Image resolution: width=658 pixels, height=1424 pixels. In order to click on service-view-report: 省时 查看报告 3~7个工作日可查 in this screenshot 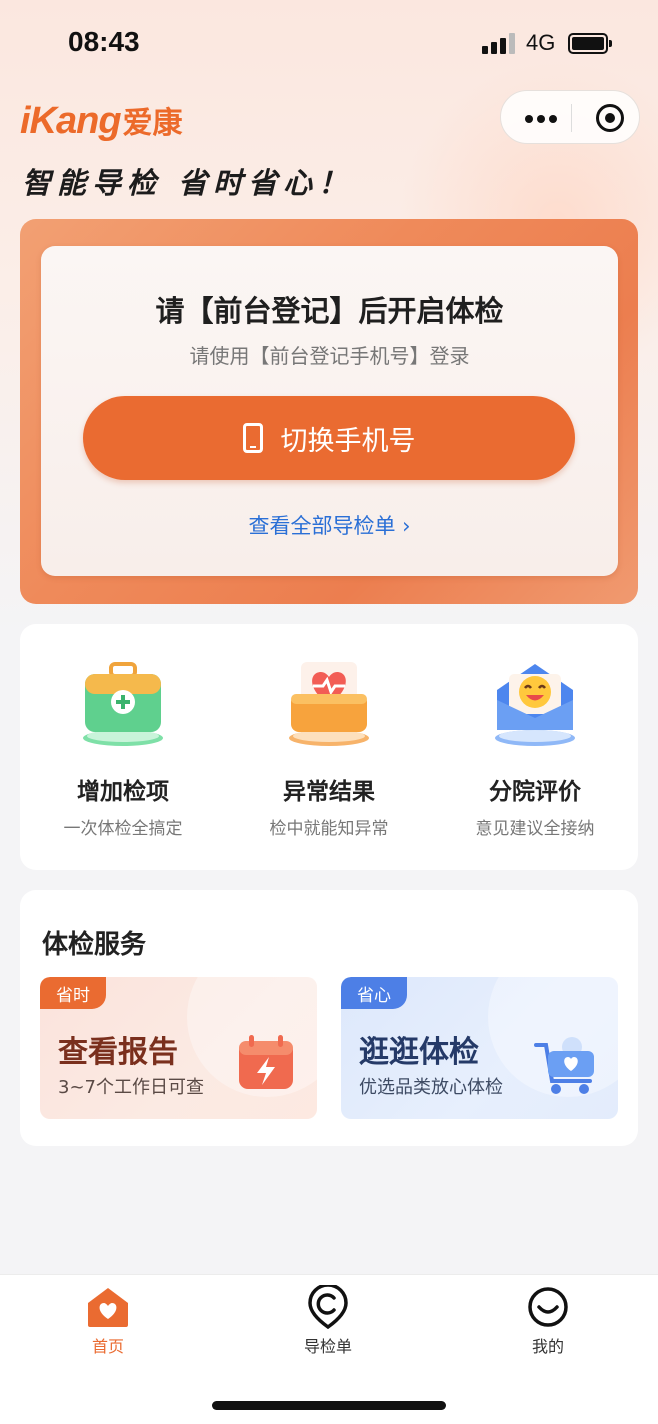, I will do `click(178, 1048)`.